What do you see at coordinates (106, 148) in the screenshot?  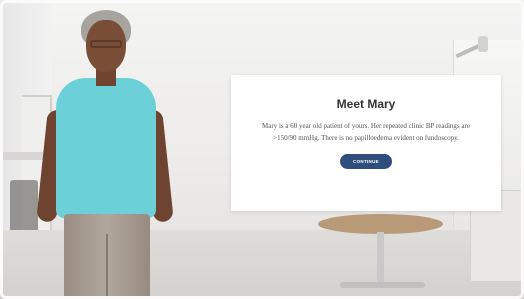 I see `shirt` at bounding box center [106, 148].